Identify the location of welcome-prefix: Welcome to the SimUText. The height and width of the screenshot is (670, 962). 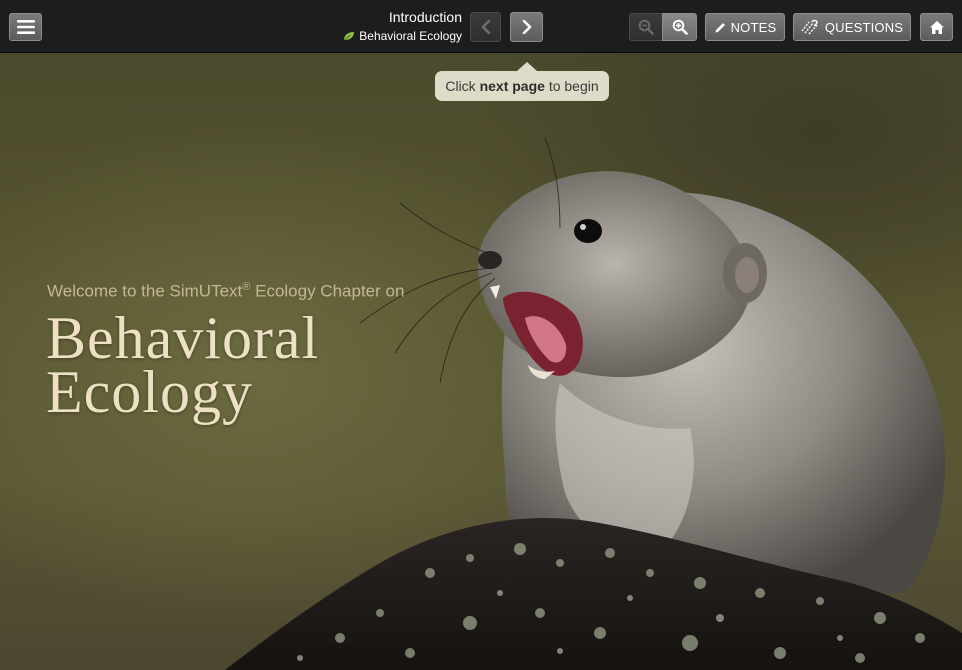
(145, 291).